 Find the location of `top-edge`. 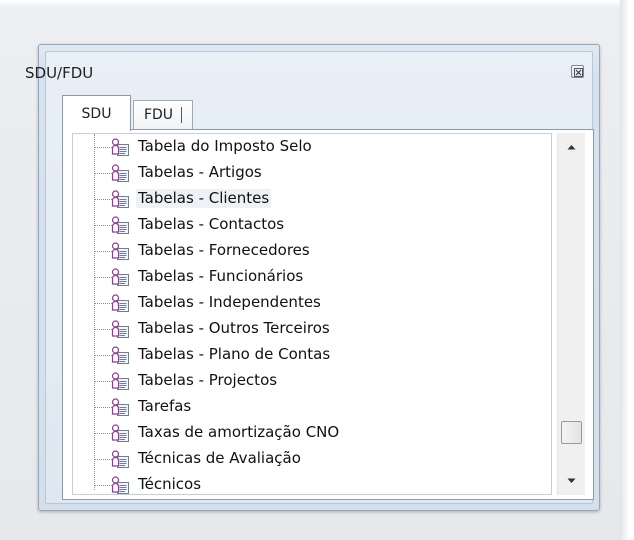

top-edge is located at coordinates (317, 4).